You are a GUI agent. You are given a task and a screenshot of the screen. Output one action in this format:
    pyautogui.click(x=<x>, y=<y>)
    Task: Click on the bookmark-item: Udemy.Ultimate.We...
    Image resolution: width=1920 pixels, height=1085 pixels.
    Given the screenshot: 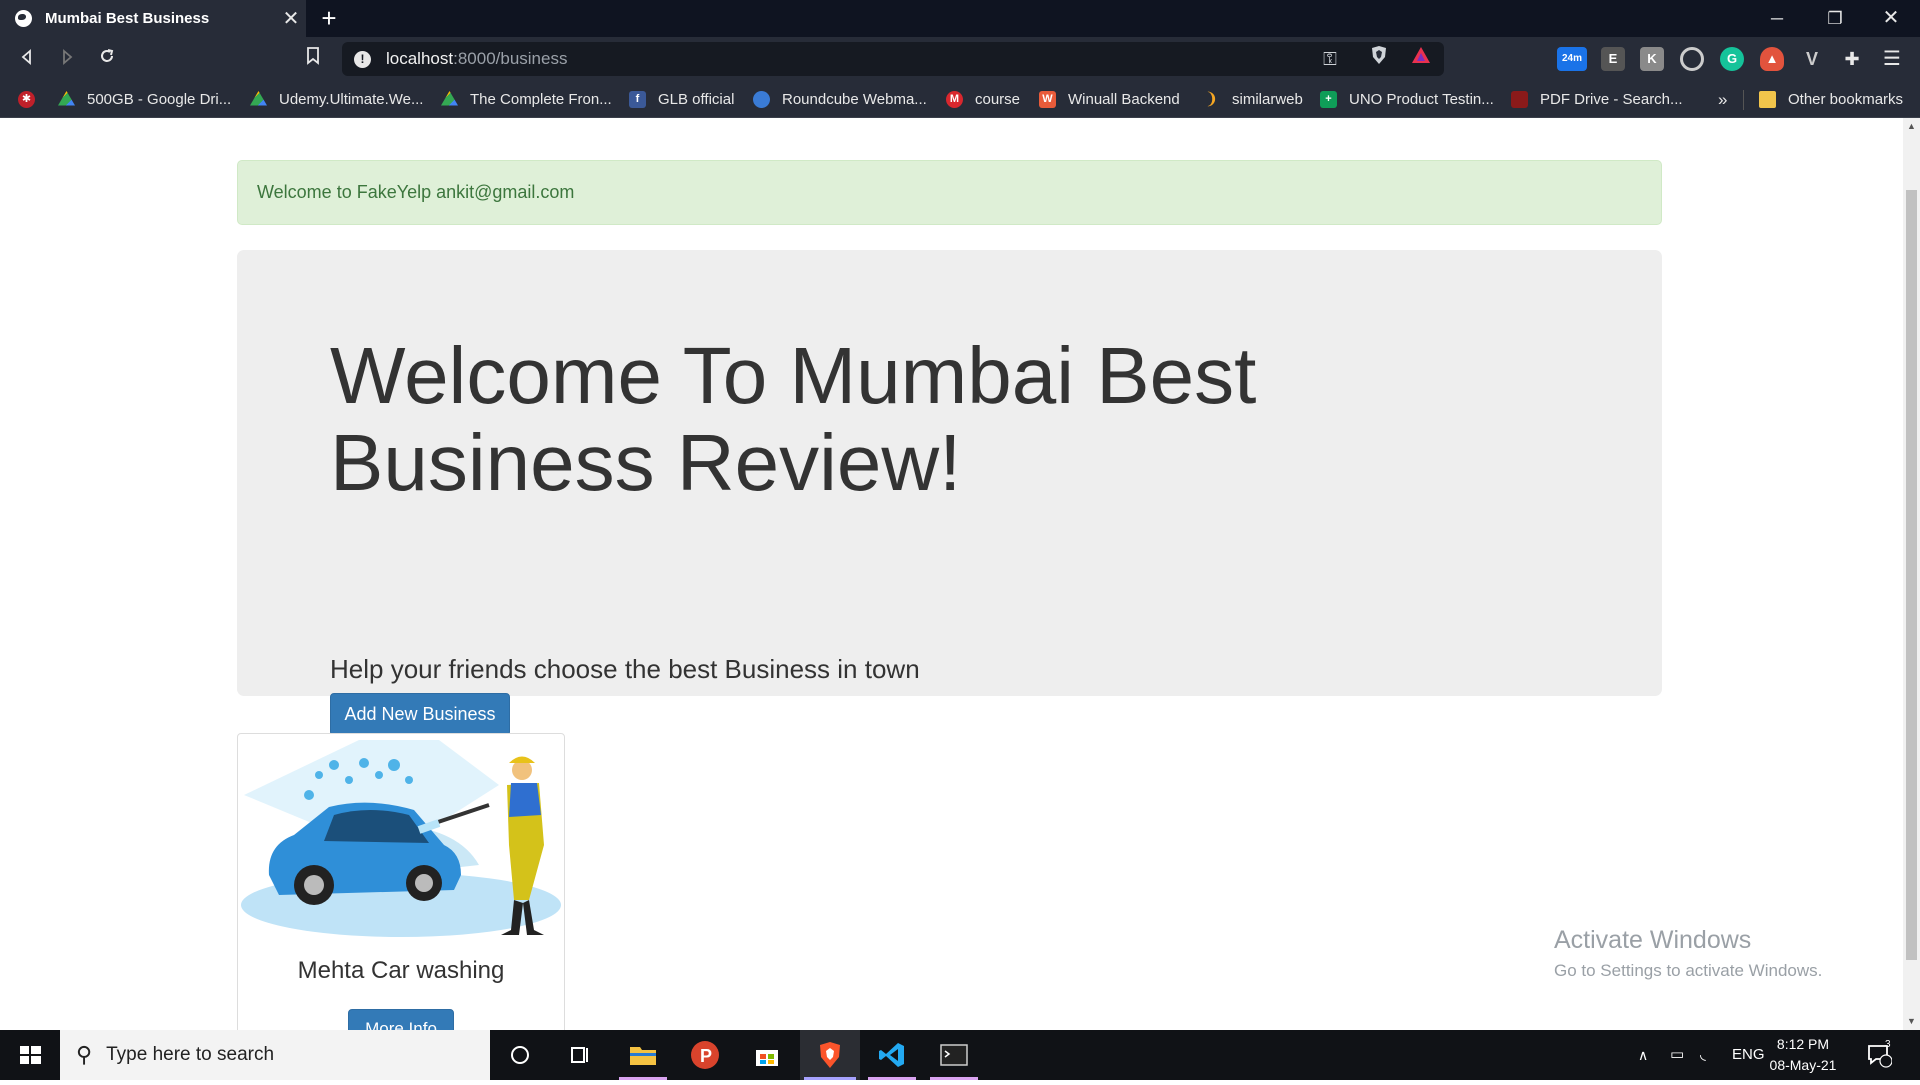 What is the action you would take?
    pyautogui.click(x=336, y=99)
    